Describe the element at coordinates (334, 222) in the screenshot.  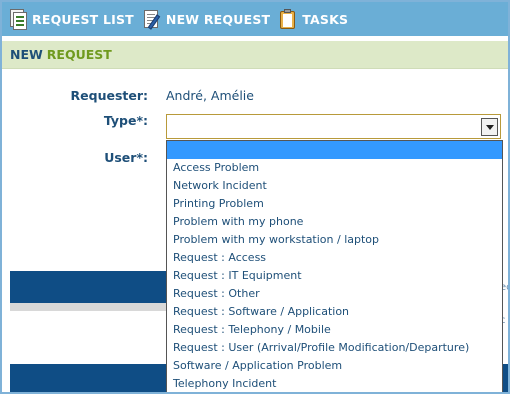
I see `dropdown-option: Problem with my phone` at that location.